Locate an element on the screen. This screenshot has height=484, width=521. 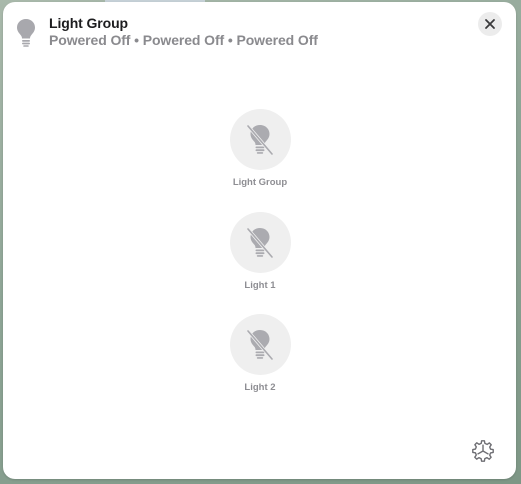
accessory-status: Powered Off • Powered Off • Powered Off is located at coordinates (183, 40).